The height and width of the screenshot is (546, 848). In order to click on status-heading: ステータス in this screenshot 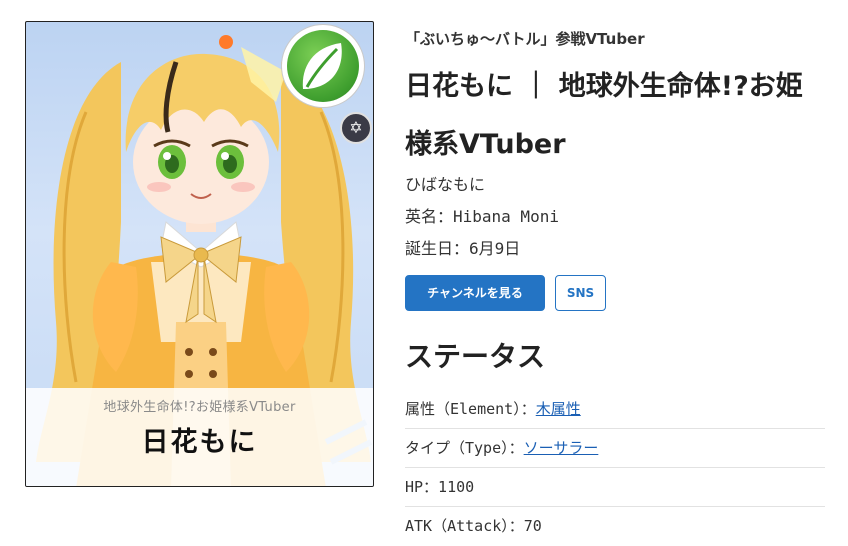, I will do `click(475, 356)`.